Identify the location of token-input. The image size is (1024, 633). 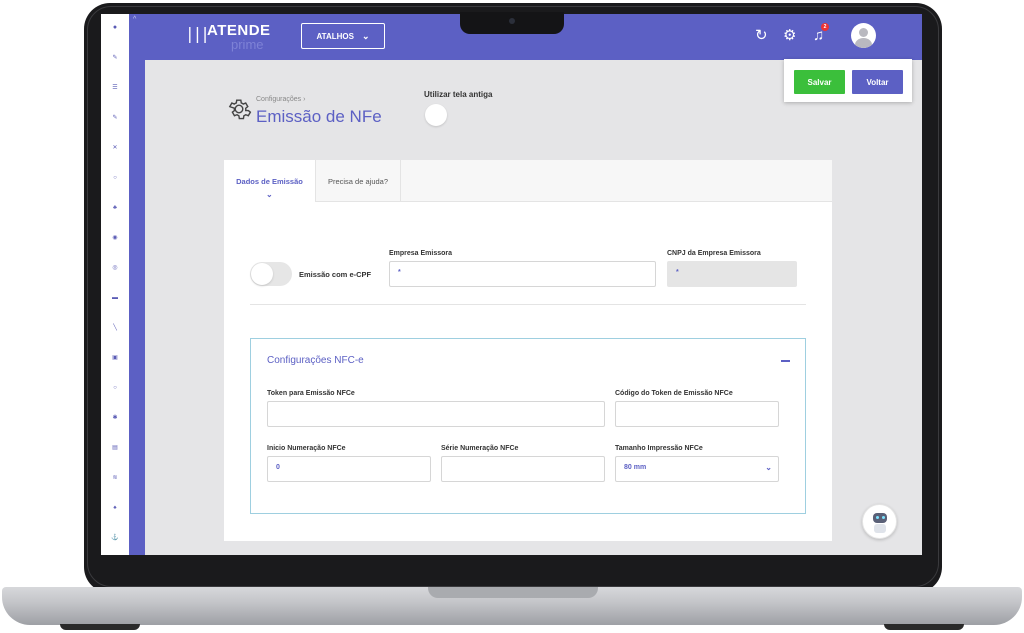
(436, 414).